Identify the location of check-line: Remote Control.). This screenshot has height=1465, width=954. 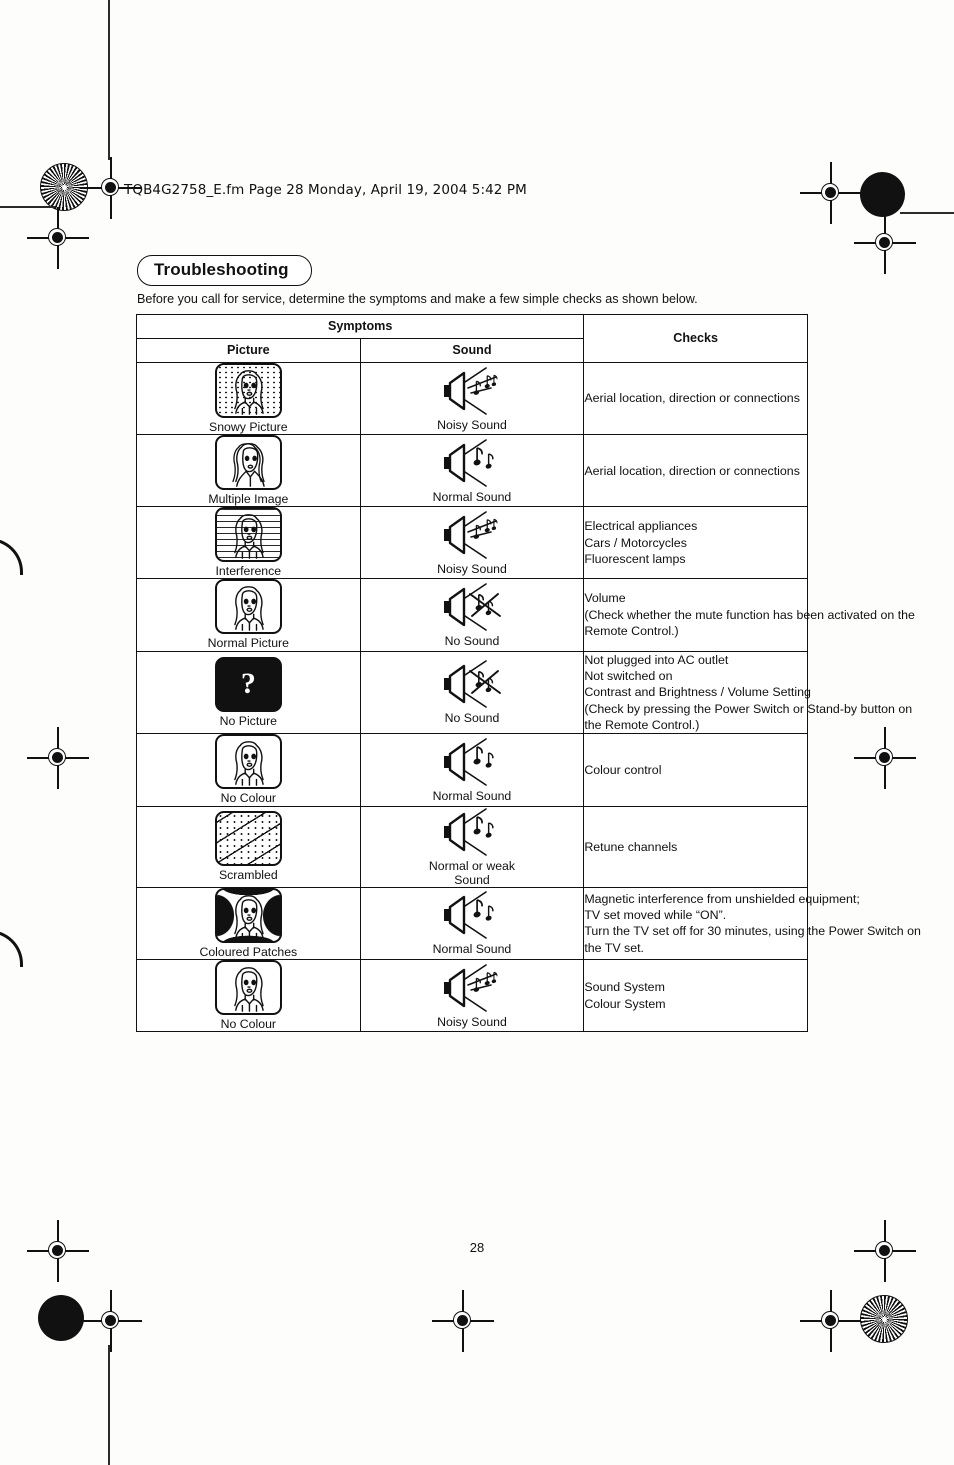
(631, 631).